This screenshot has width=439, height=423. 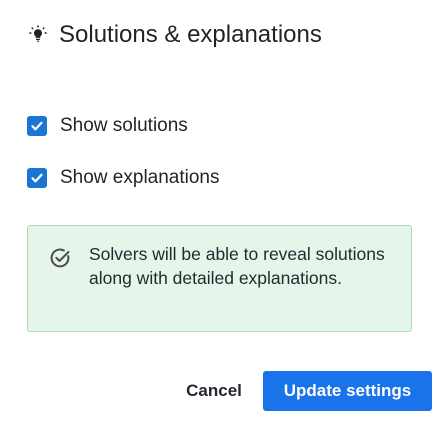 I want to click on show-solutions-checkbox, so click(x=37, y=126).